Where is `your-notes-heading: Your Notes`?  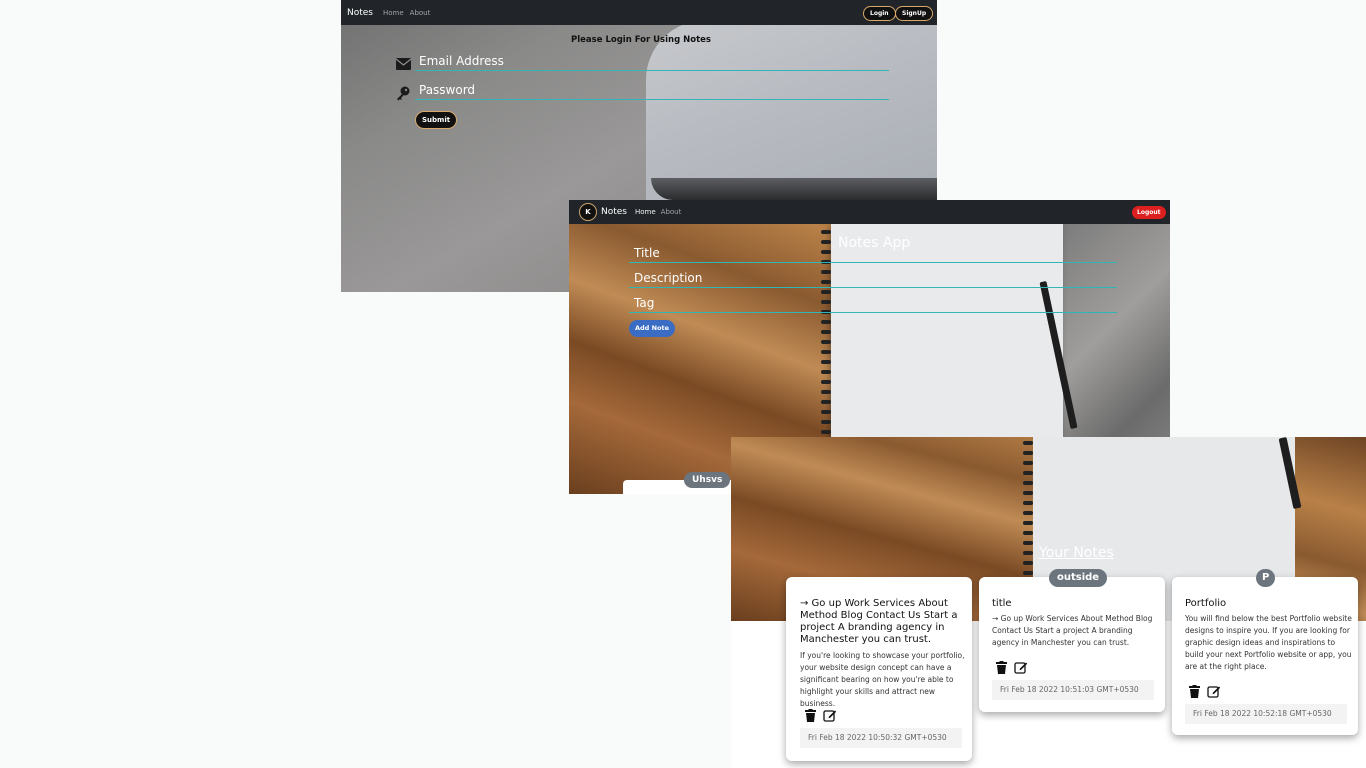
your-notes-heading: Your Notes is located at coordinates (1076, 553).